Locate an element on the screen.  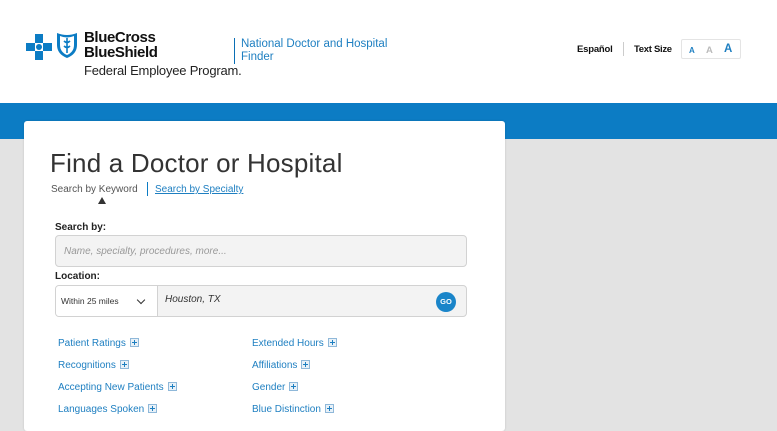
page-title: Find a Doctor or Hospital is located at coordinates (196, 163).